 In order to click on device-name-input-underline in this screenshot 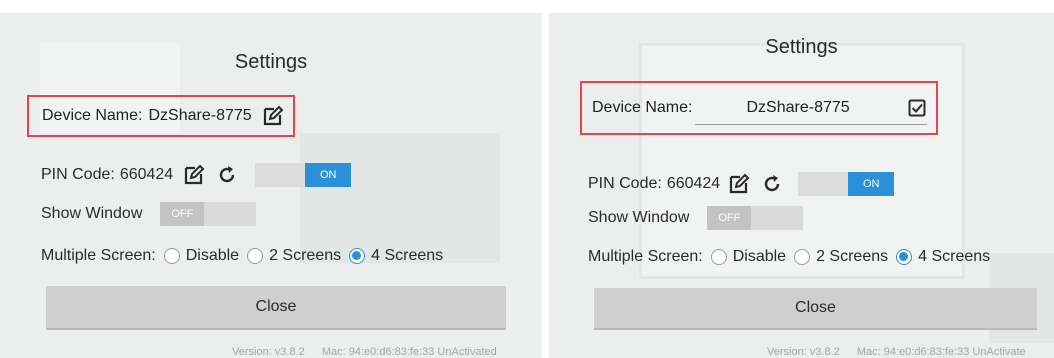, I will do `click(811, 124)`.